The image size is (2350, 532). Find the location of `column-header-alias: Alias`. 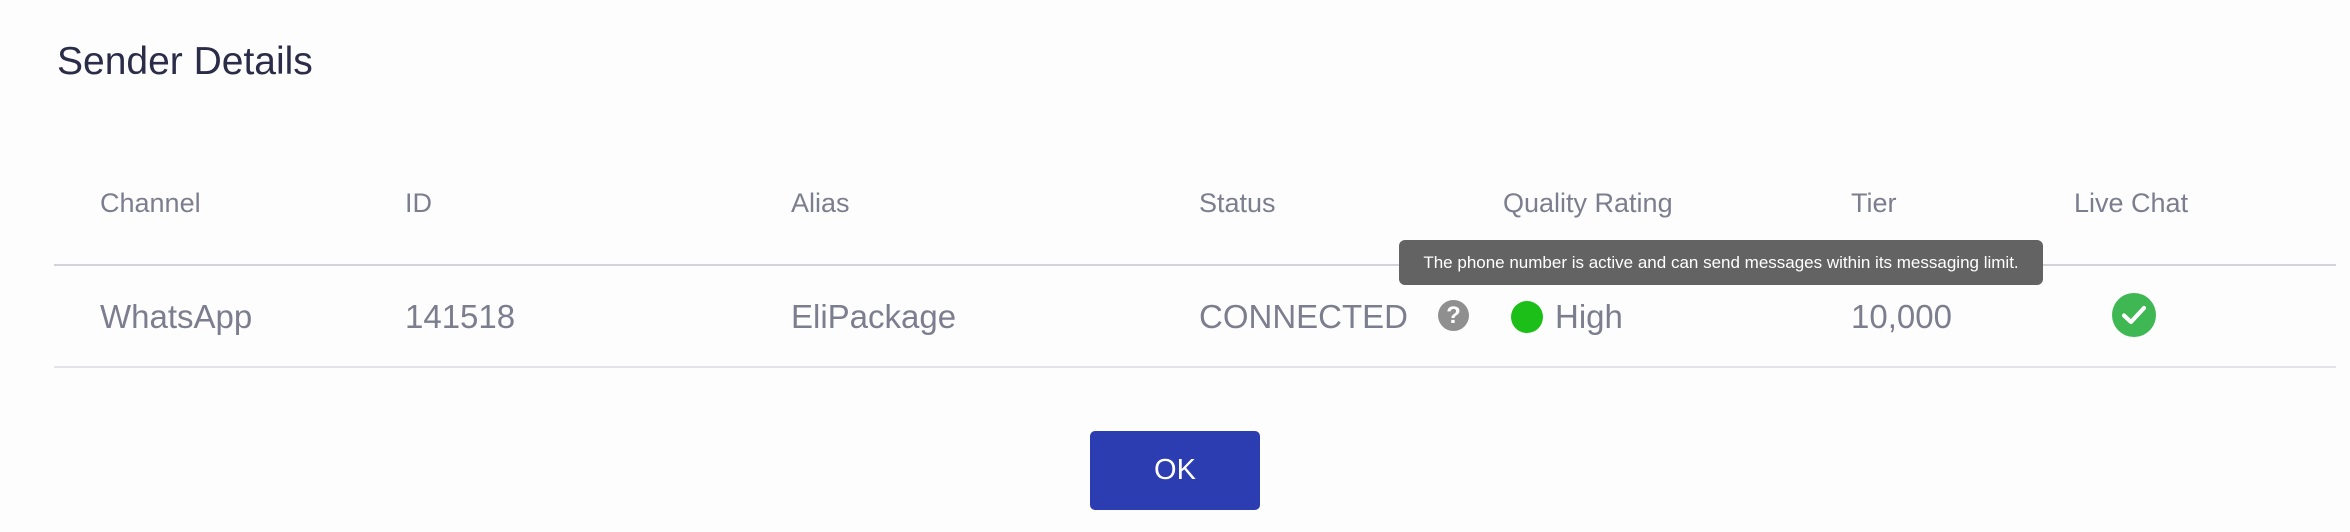

column-header-alias: Alias is located at coordinates (820, 203).